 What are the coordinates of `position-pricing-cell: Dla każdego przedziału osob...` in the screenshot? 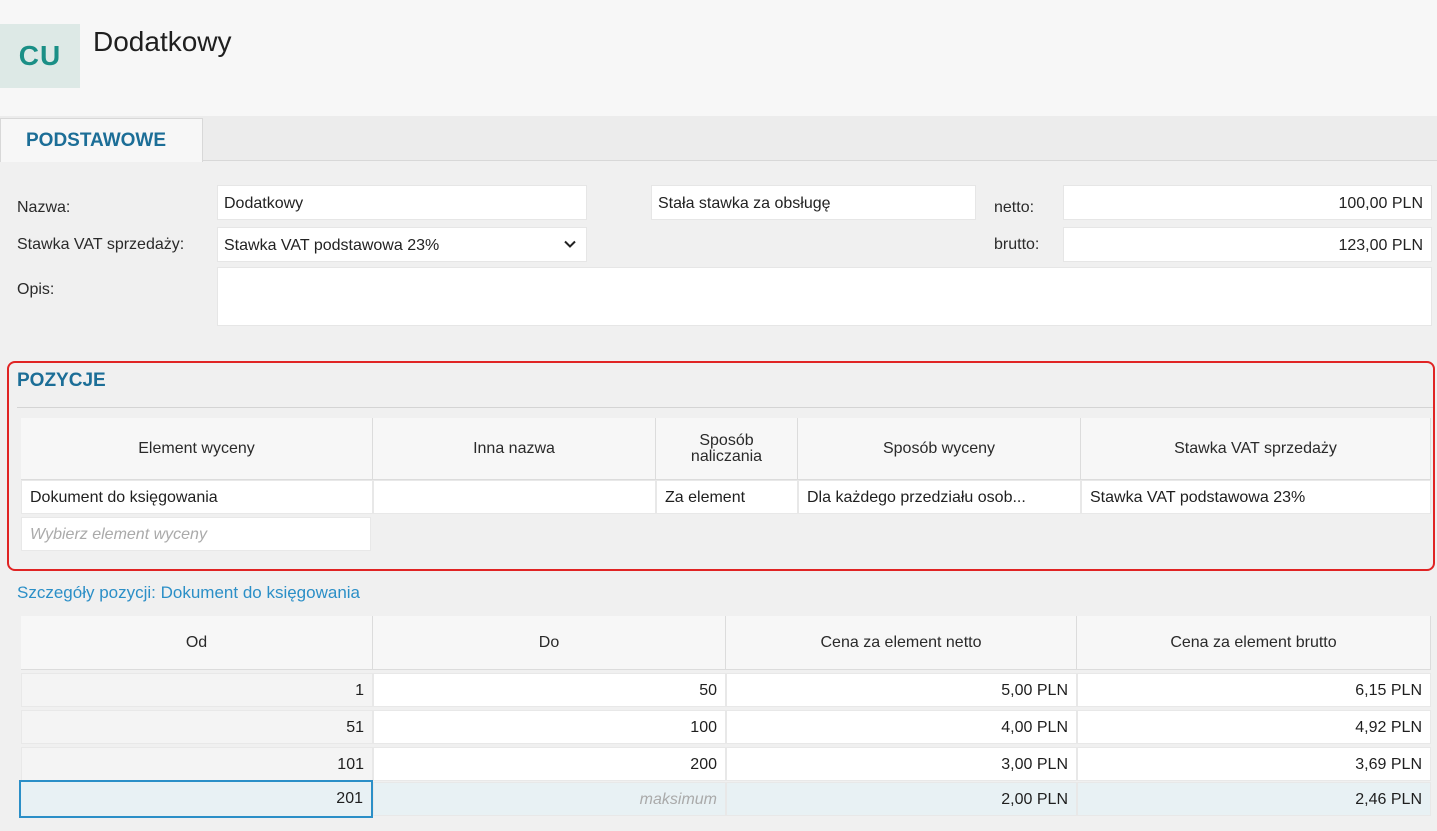 It's located at (939, 497).